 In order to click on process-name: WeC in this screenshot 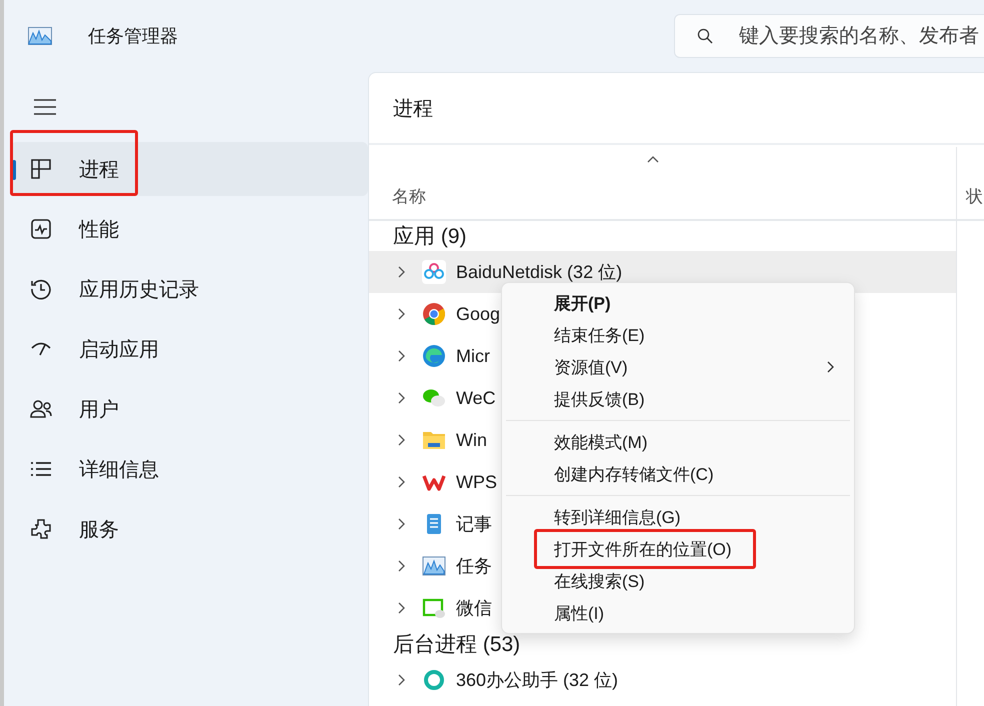, I will do `click(476, 398)`.